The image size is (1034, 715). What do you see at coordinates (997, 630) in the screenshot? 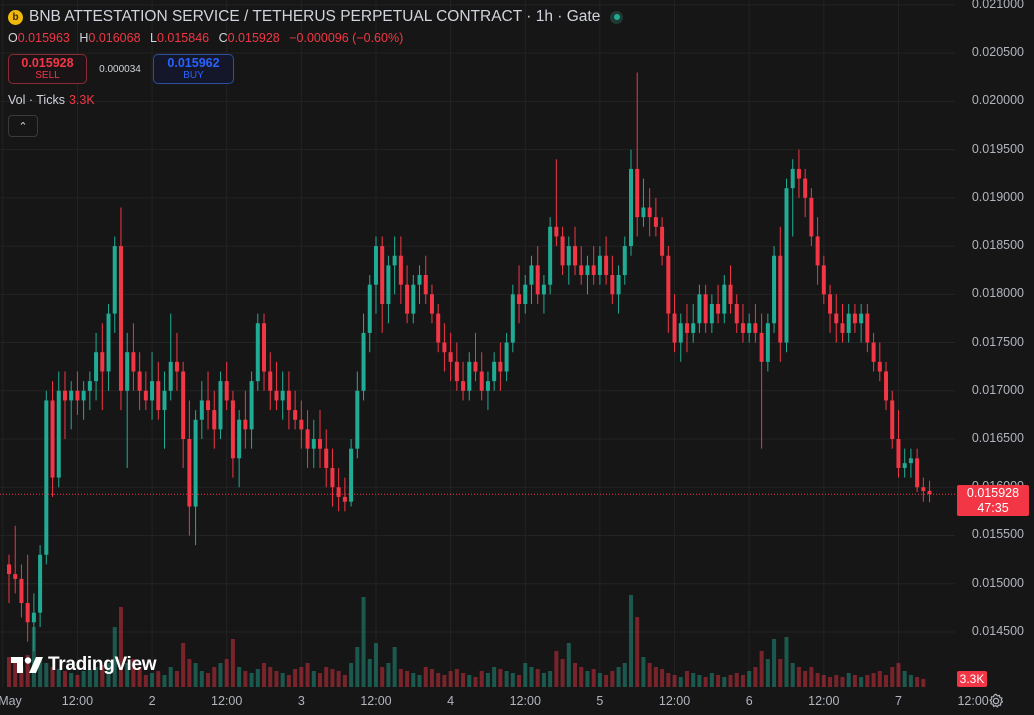
I see `price-axis-label: 0.014500` at bounding box center [997, 630].